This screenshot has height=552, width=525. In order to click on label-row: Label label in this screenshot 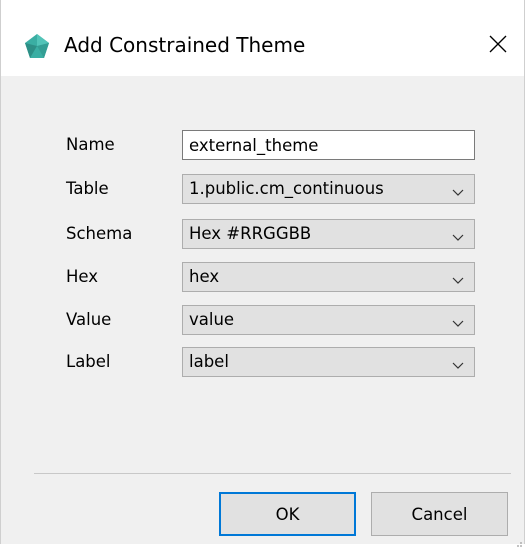, I will do `click(262, 362)`.